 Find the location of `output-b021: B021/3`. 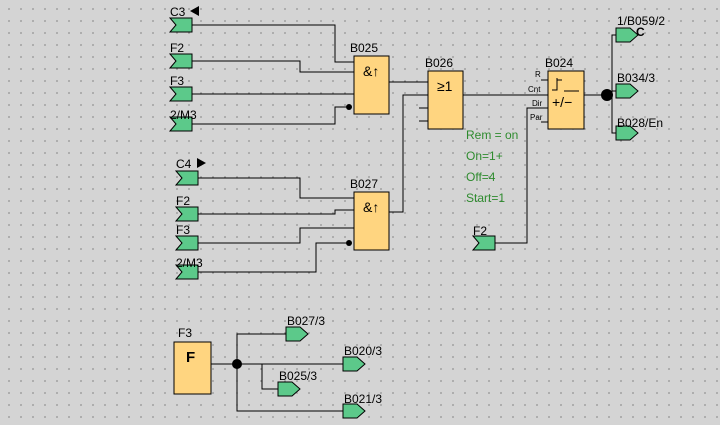

output-b021: B021/3 is located at coordinates (362, 405).